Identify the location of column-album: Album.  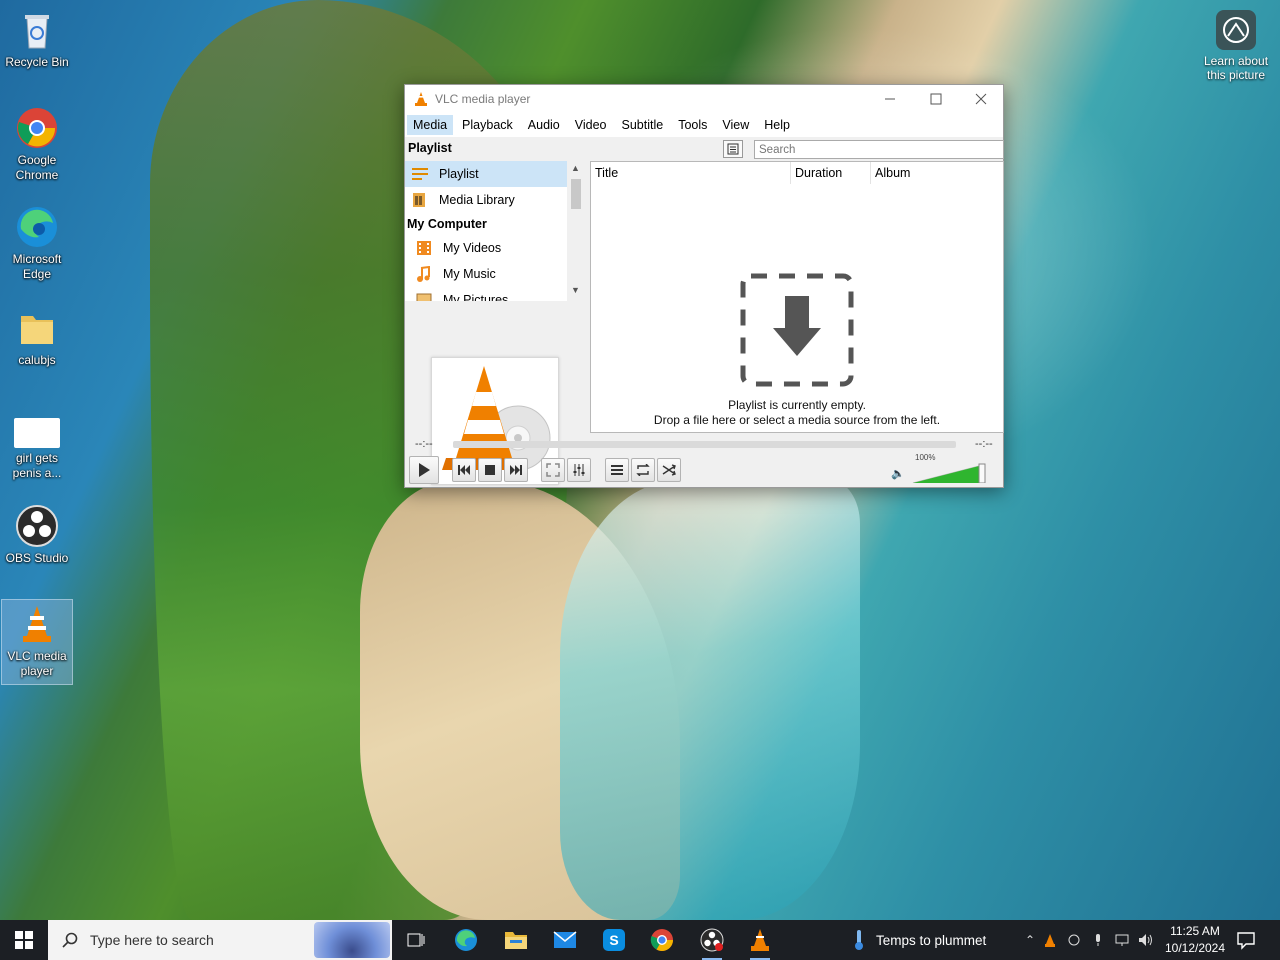
(937, 173).